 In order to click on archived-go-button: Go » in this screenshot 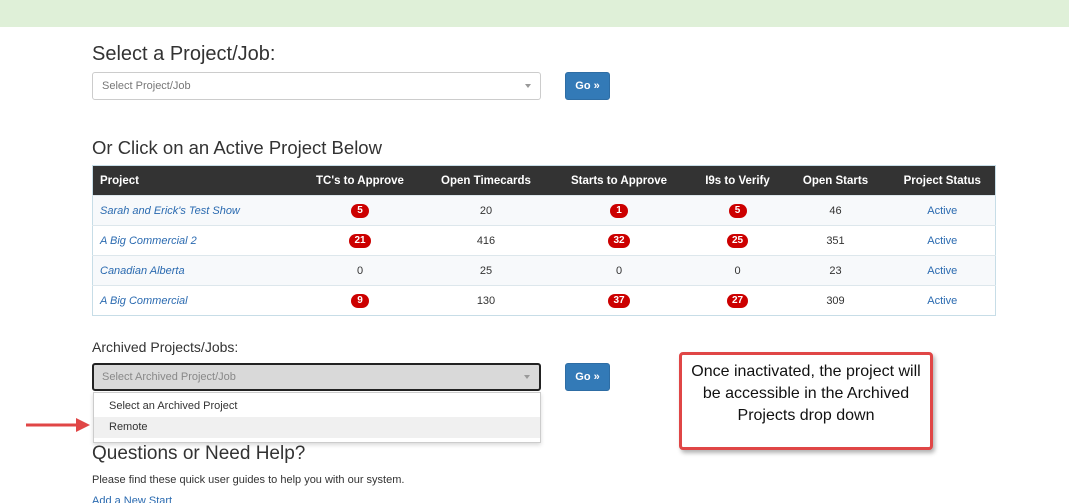, I will do `click(587, 377)`.